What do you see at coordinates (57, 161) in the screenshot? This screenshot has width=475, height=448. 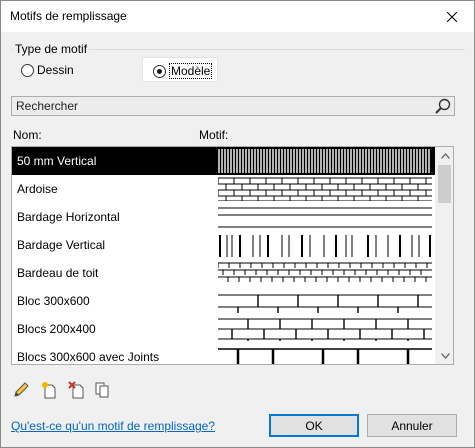 I see `pattern-name: 50 mm Vertical` at bounding box center [57, 161].